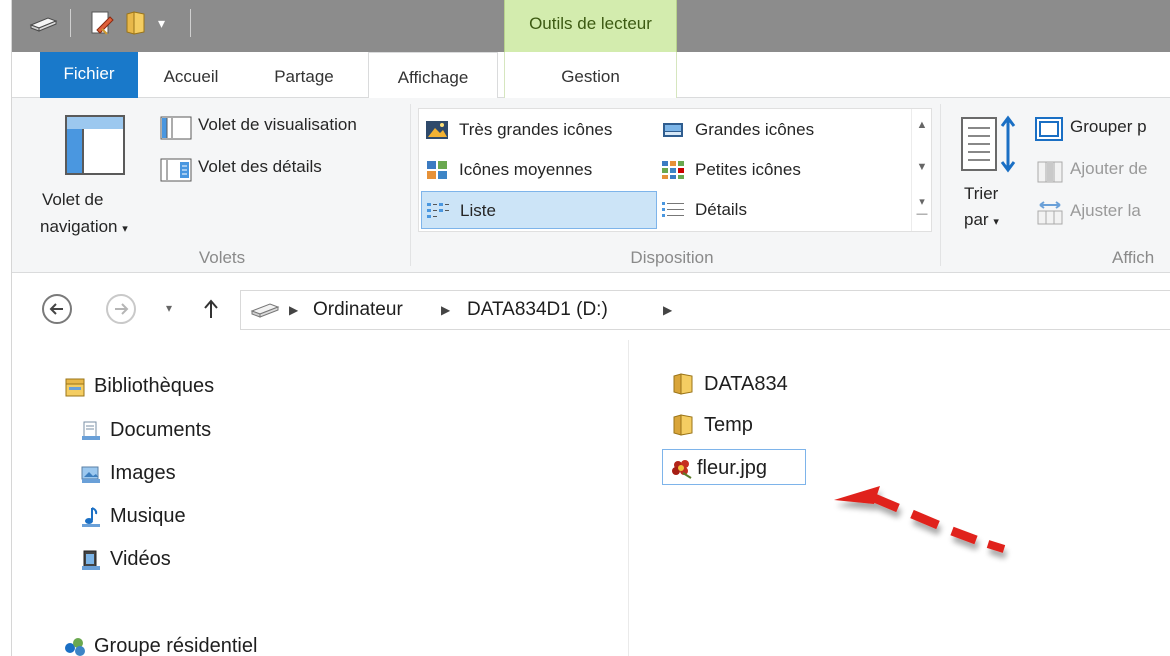 The width and height of the screenshot is (1170, 656). I want to click on navigation-pane-icon, so click(95, 145).